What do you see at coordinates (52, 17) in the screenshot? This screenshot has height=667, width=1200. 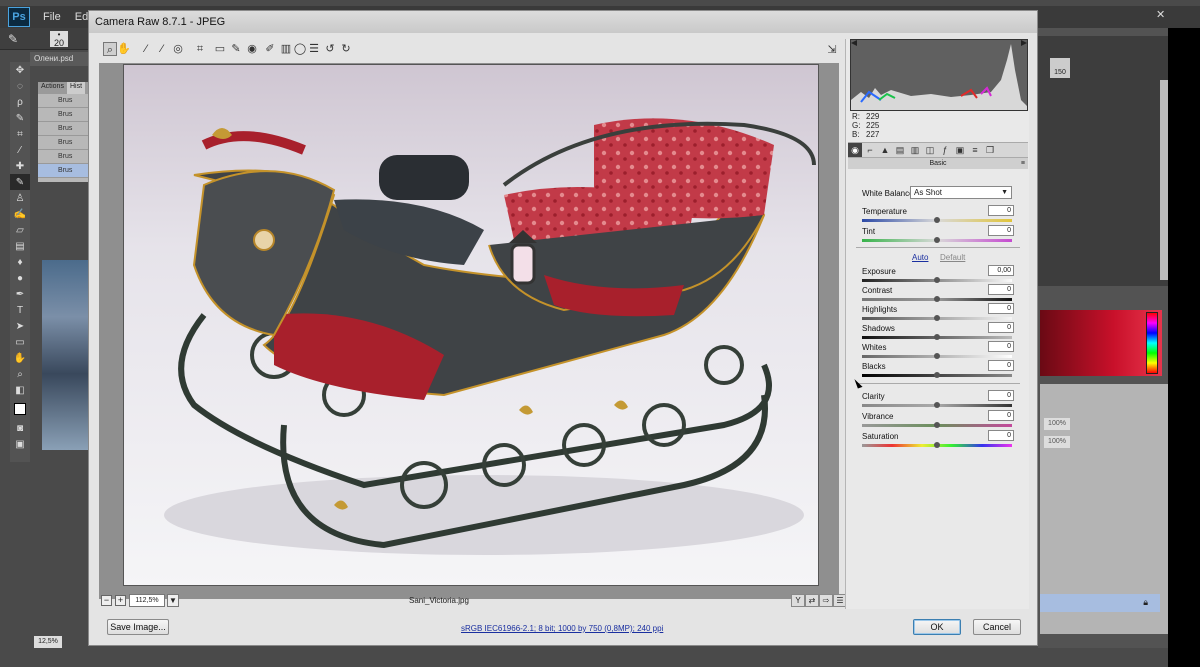 I see `menu-file: File` at bounding box center [52, 17].